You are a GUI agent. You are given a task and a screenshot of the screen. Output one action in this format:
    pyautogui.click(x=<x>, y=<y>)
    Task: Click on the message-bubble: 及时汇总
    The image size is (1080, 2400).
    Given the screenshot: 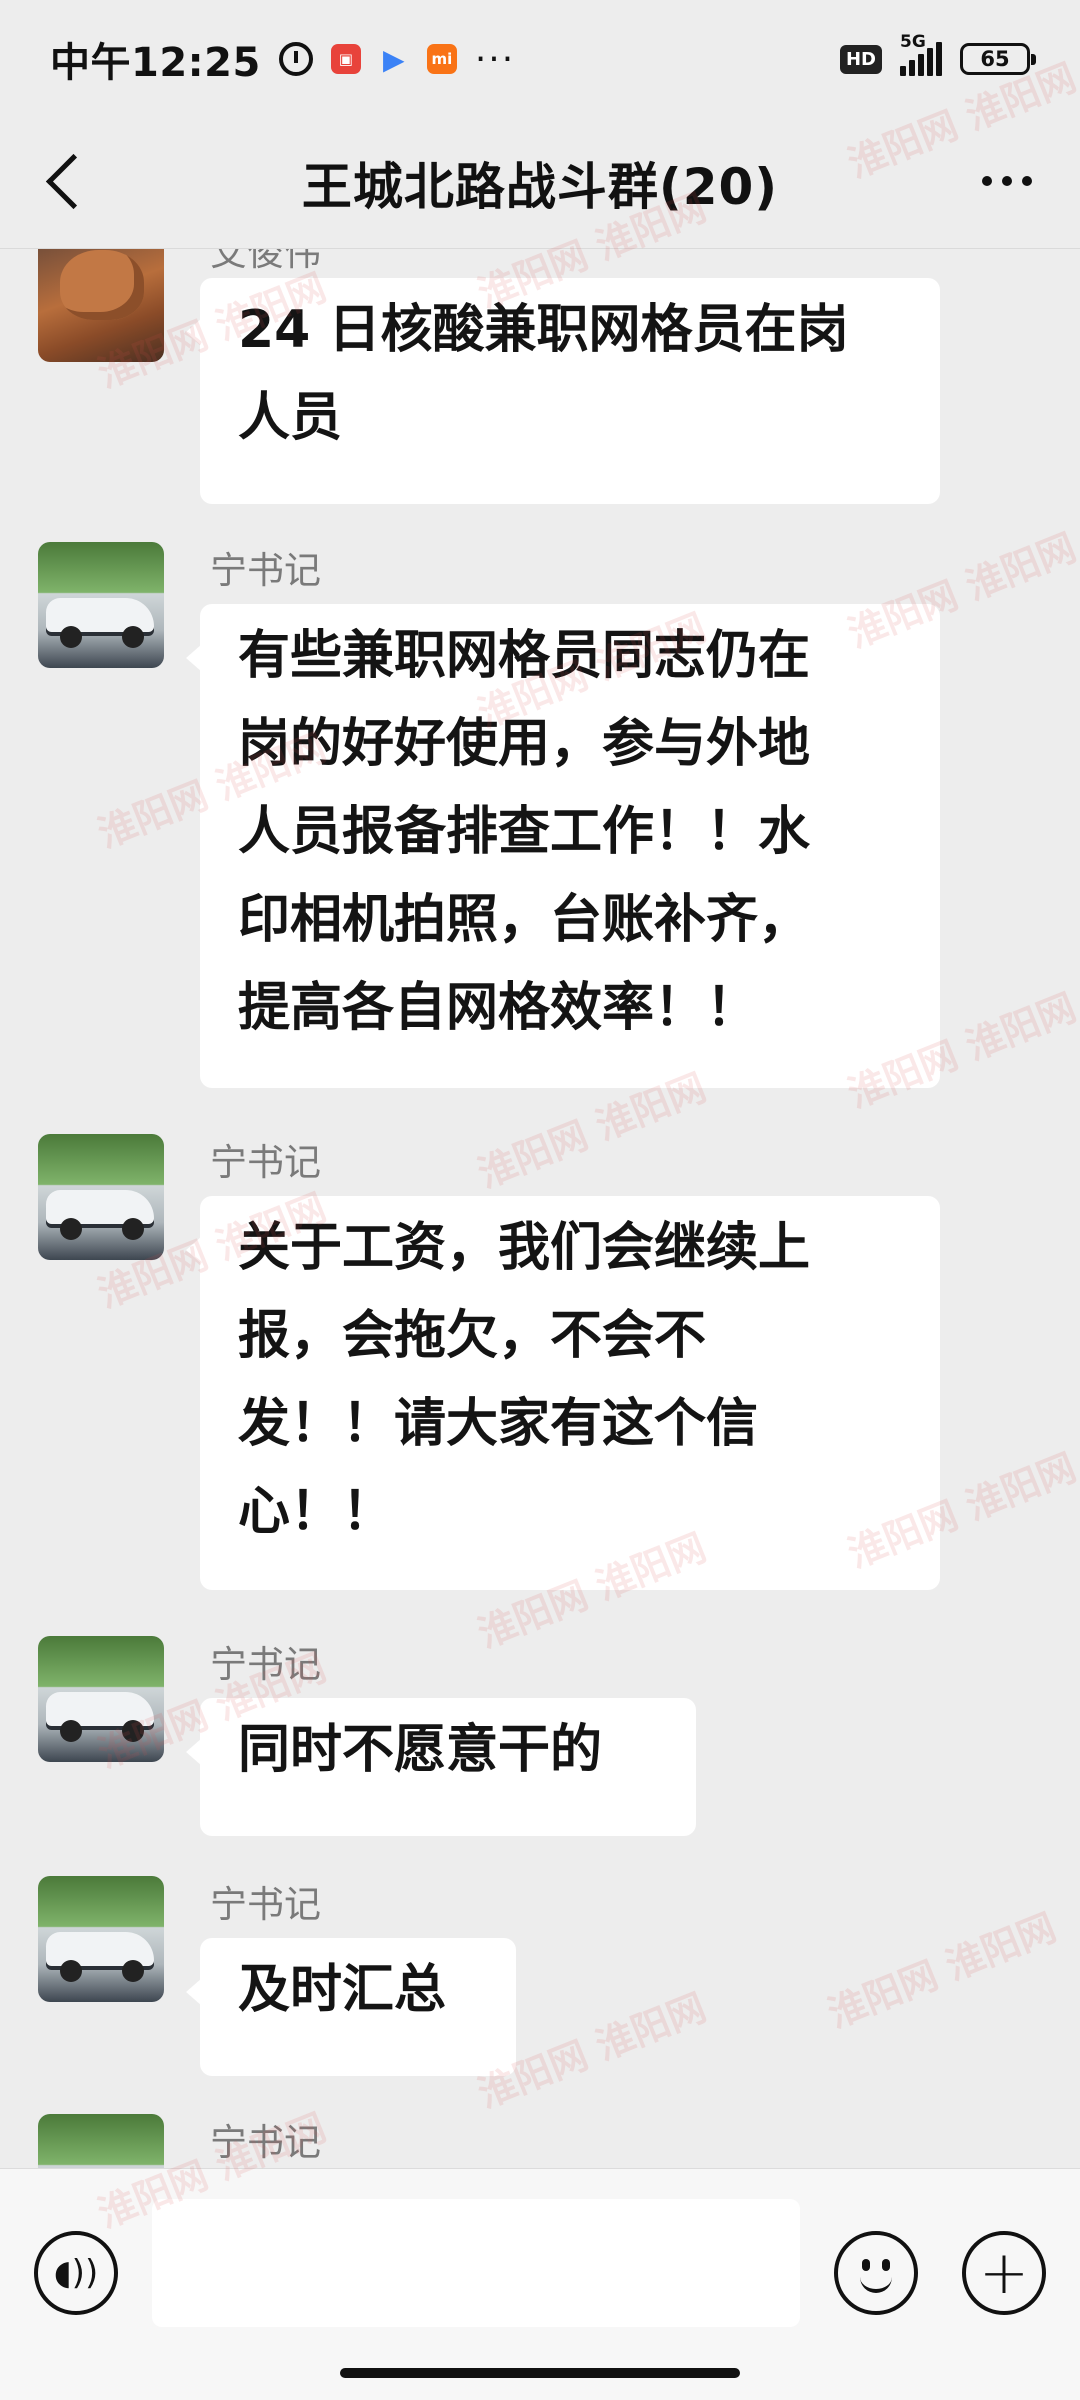 What is the action you would take?
    pyautogui.click(x=351, y=2007)
    